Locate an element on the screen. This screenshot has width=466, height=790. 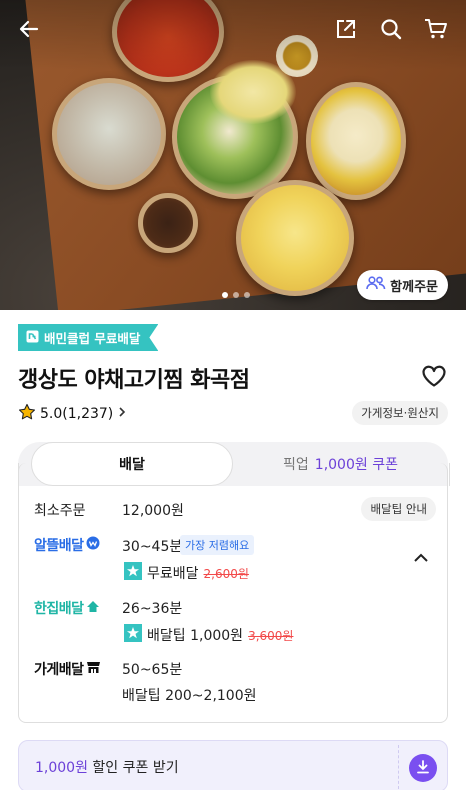
delivery-tip-info-button: 배달팁 안내 is located at coordinates (398, 509).